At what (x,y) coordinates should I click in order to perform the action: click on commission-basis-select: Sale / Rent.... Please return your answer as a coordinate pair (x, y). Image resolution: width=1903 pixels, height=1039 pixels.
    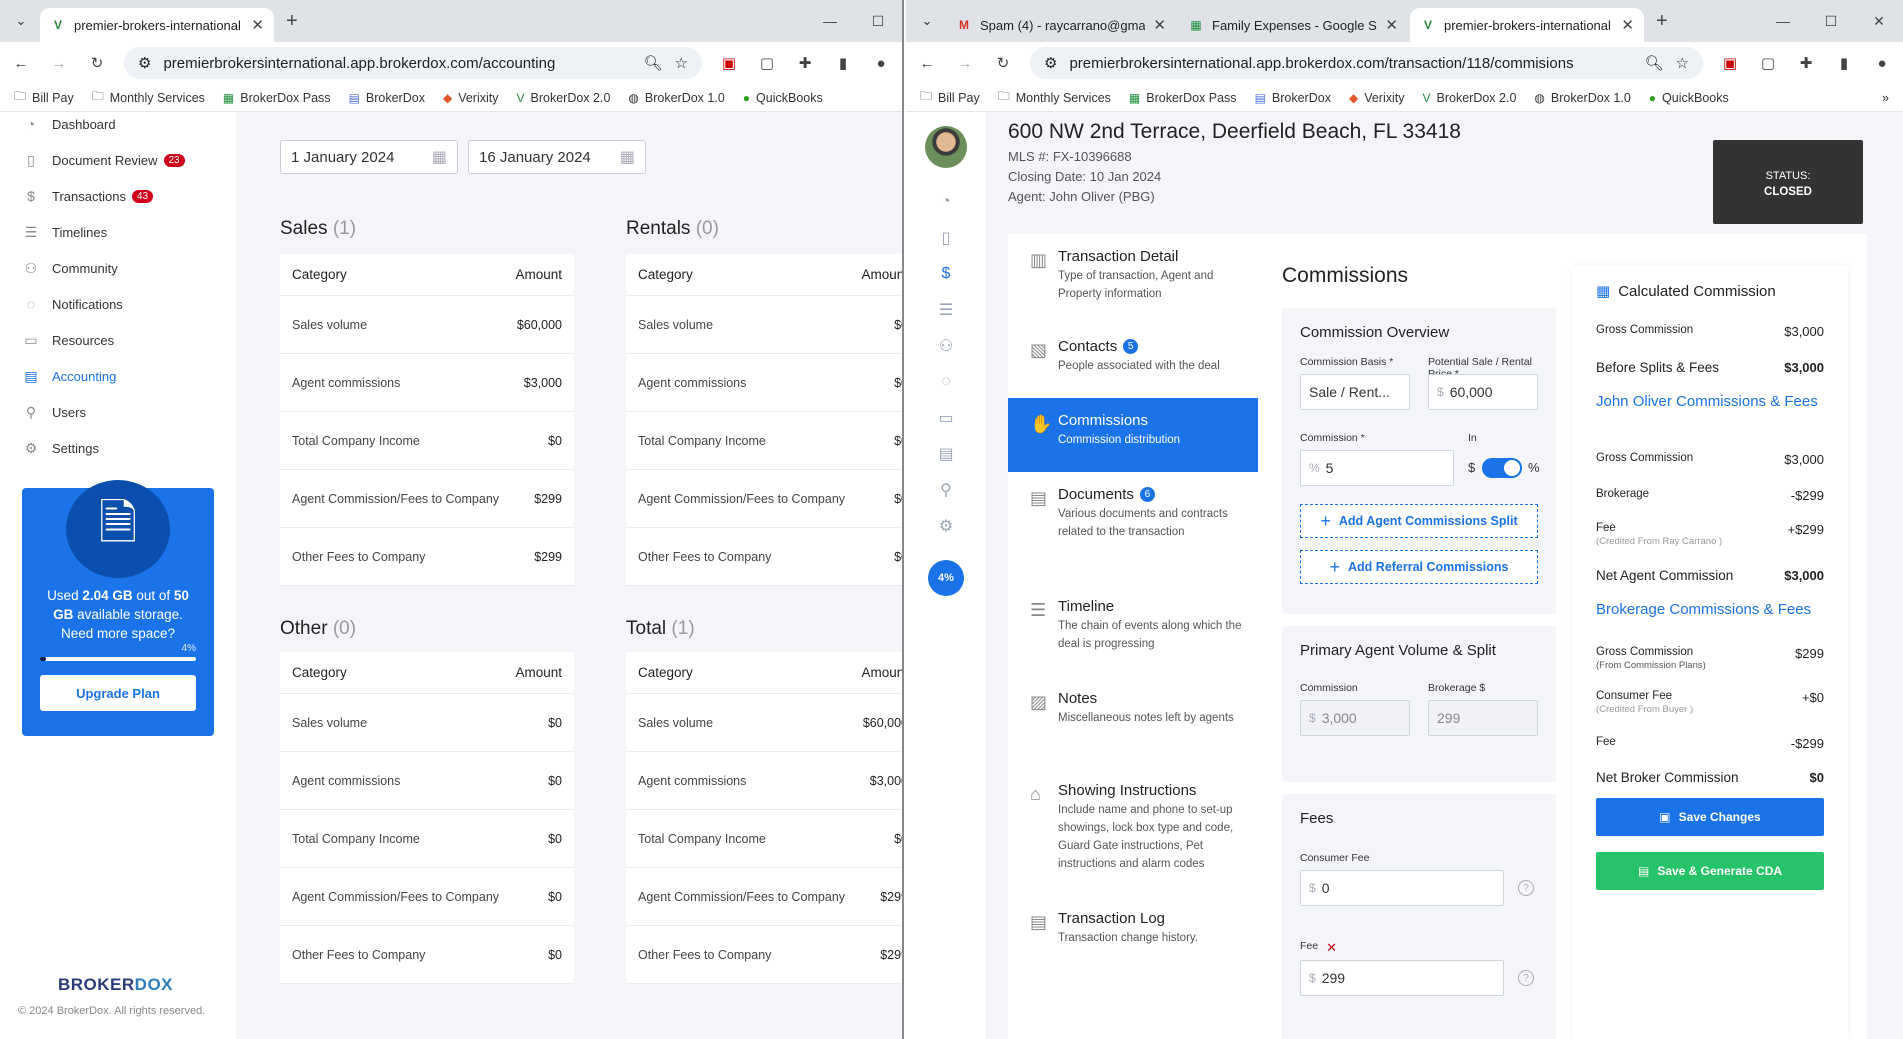
    Looking at the image, I should click on (1355, 392).